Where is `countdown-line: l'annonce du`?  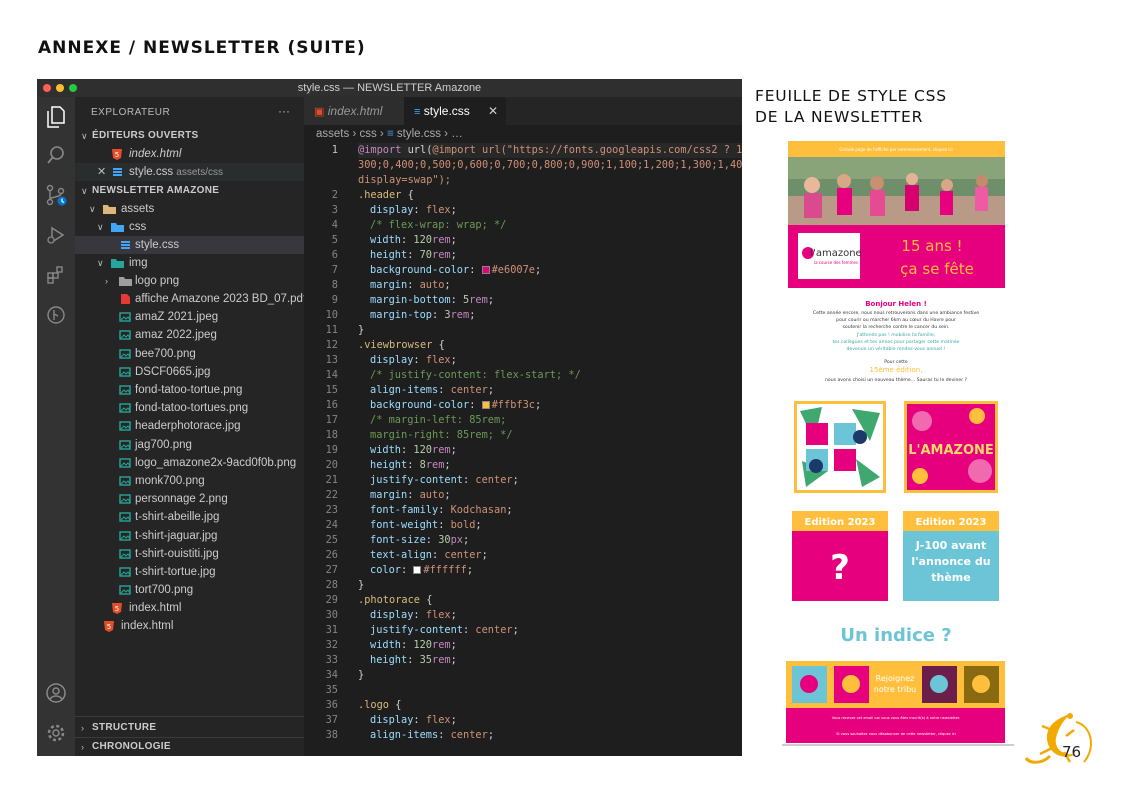
countdown-line: l'annonce du is located at coordinates (950, 561).